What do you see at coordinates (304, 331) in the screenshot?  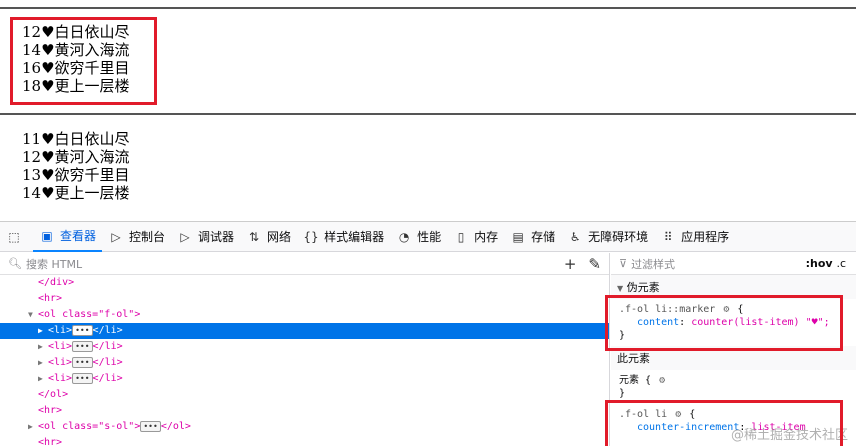 I see `tree-row-selected: ▶ <li> ••• </li>` at bounding box center [304, 331].